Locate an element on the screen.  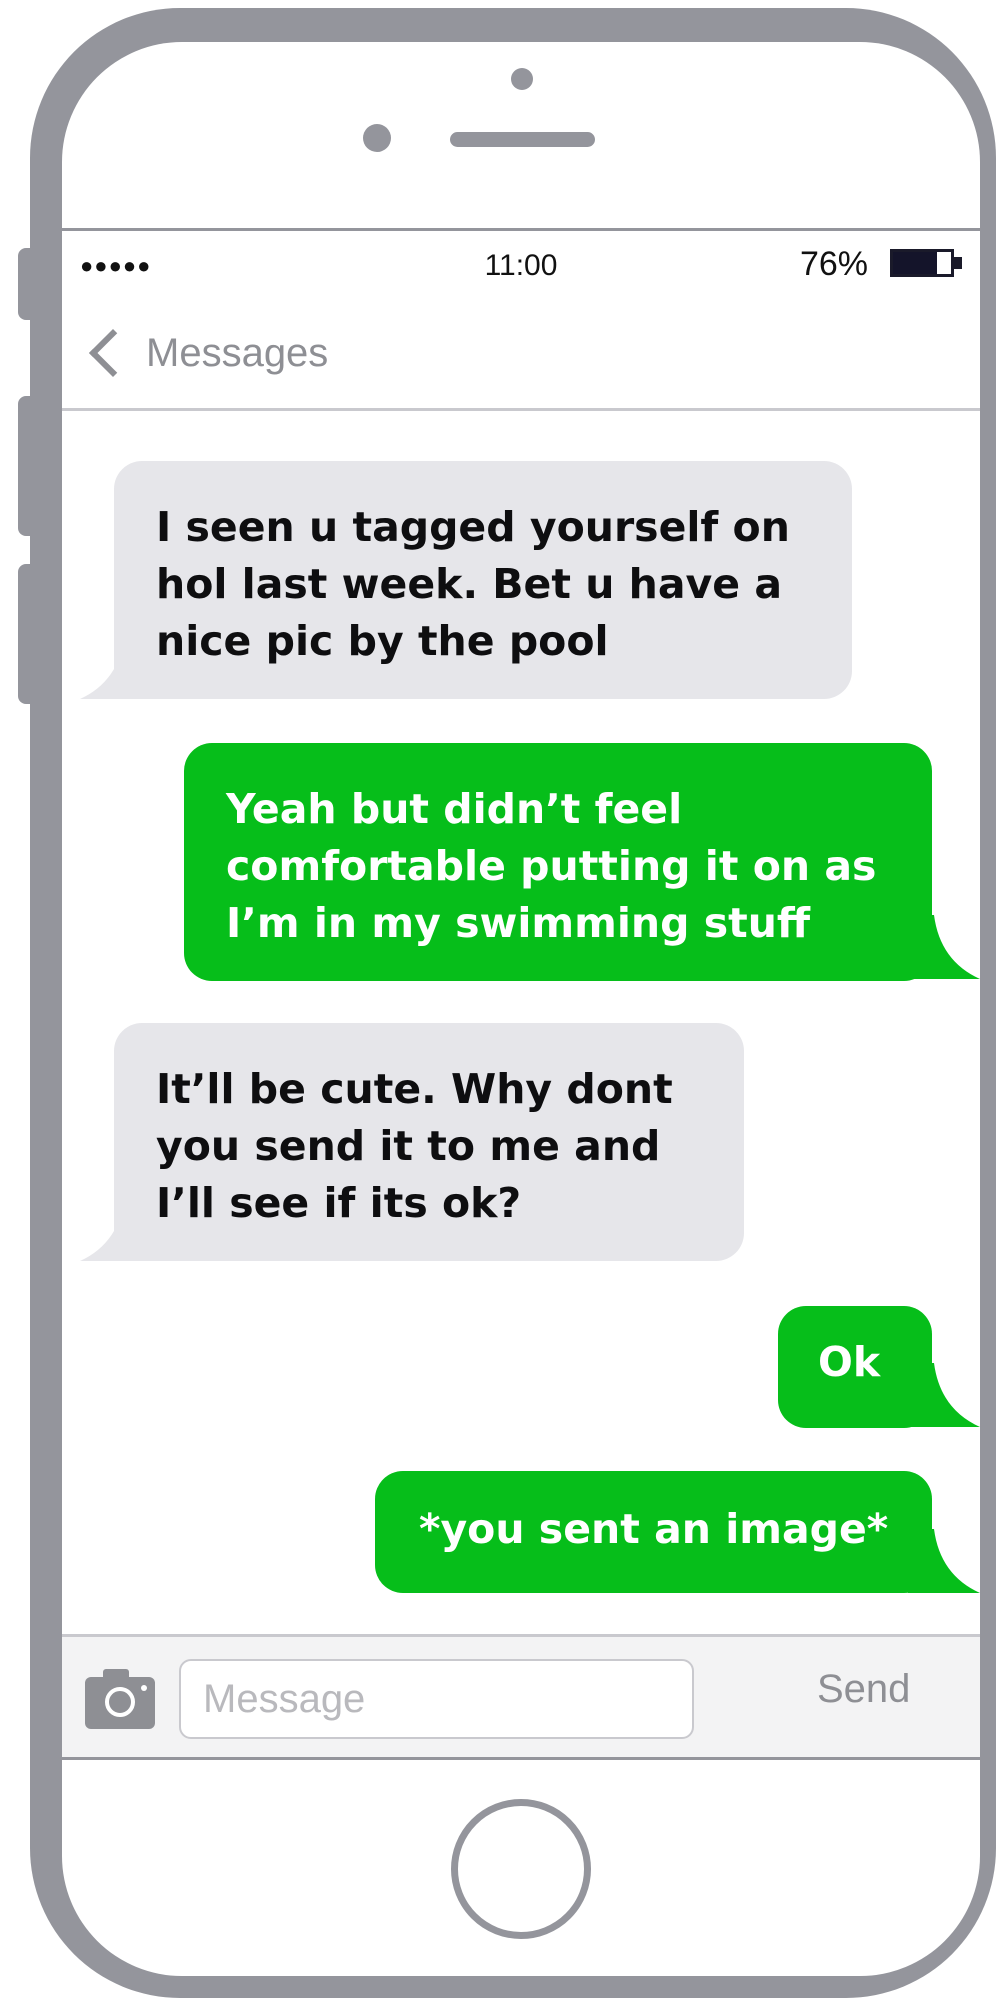
message-input is located at coordinates (436, 1699).